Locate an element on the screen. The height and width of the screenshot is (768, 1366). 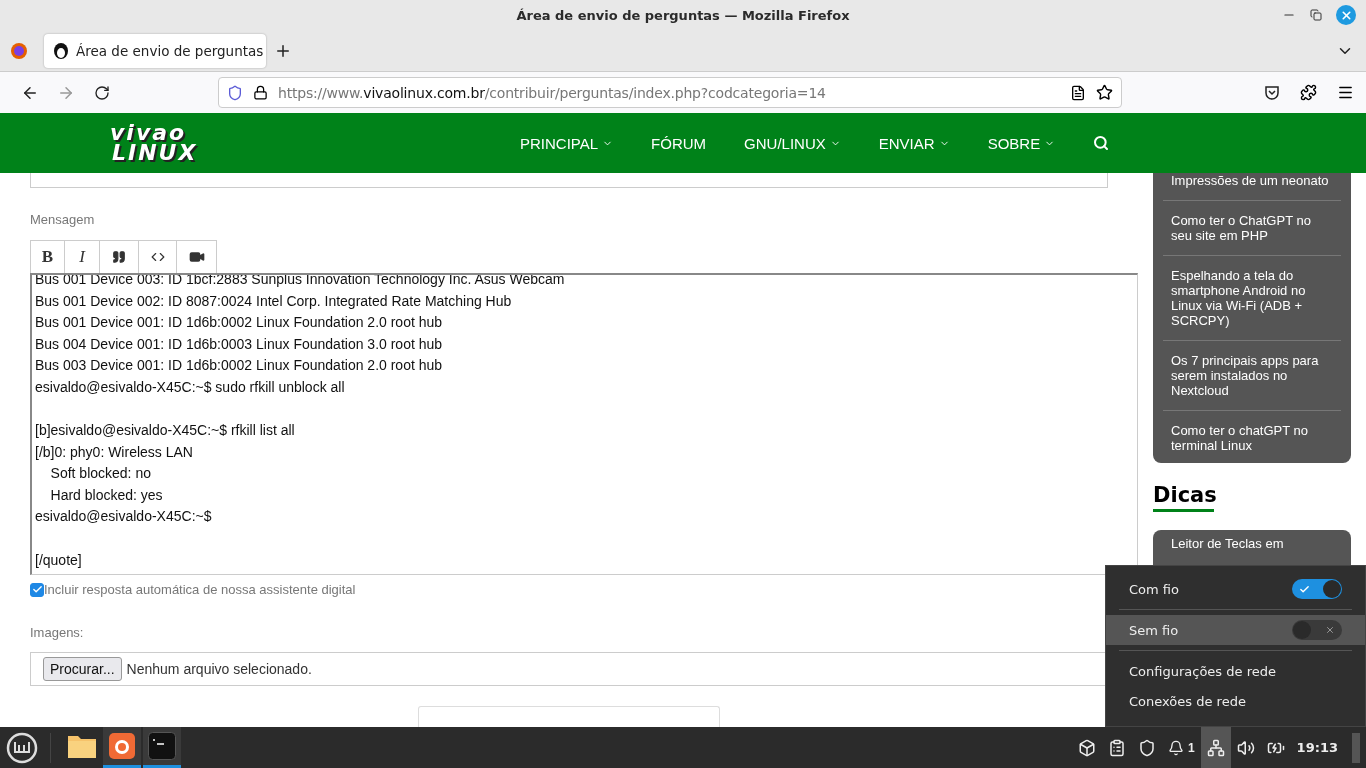
article-link: Os 7 principais apps para serem instalados no Nextcloud is located at coordinates (1252, 376).